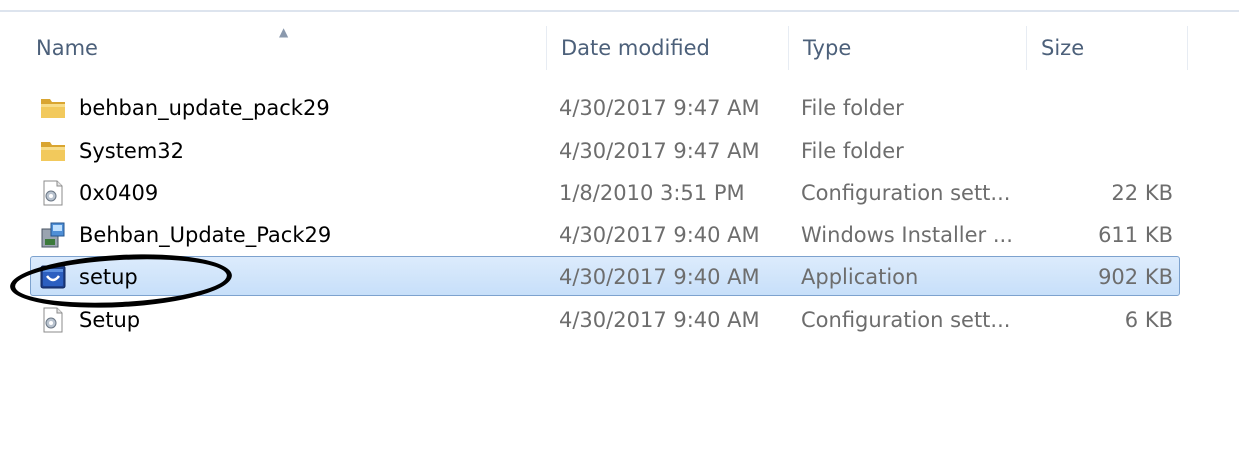 The width and height of the screenshot is (1239, 467). Describe the element at coordinates (1142, 193) in the screenshot. I see `file-size: 22 KB` at that location.